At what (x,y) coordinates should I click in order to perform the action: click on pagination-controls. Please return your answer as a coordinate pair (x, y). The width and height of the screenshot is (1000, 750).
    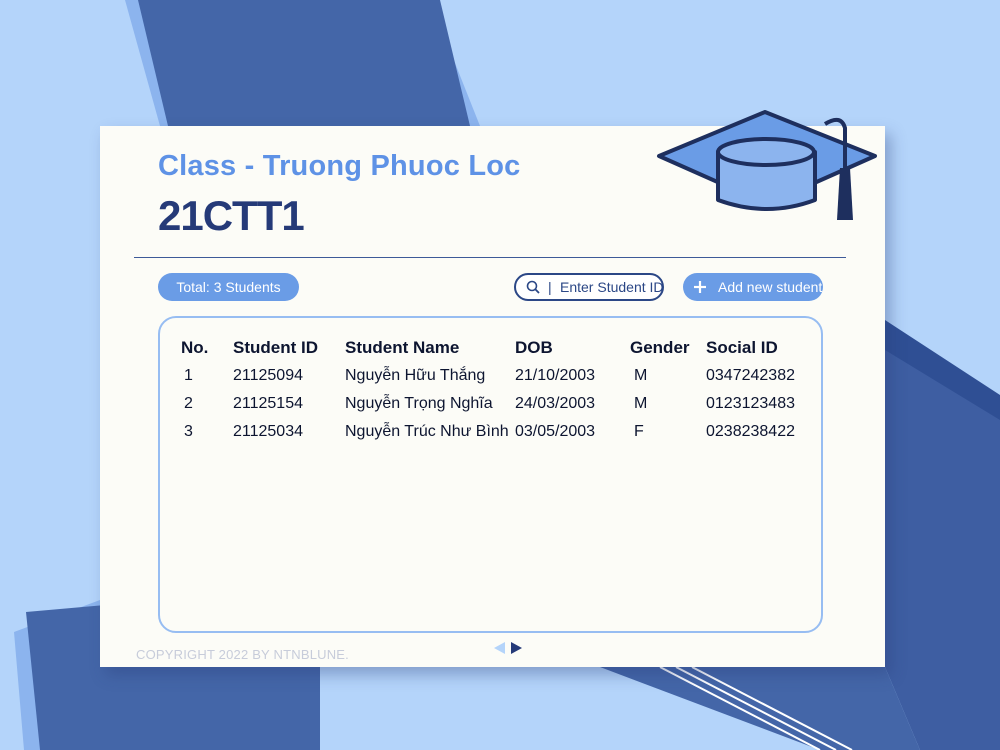
    Looking at the image, I should click on (508, 648).